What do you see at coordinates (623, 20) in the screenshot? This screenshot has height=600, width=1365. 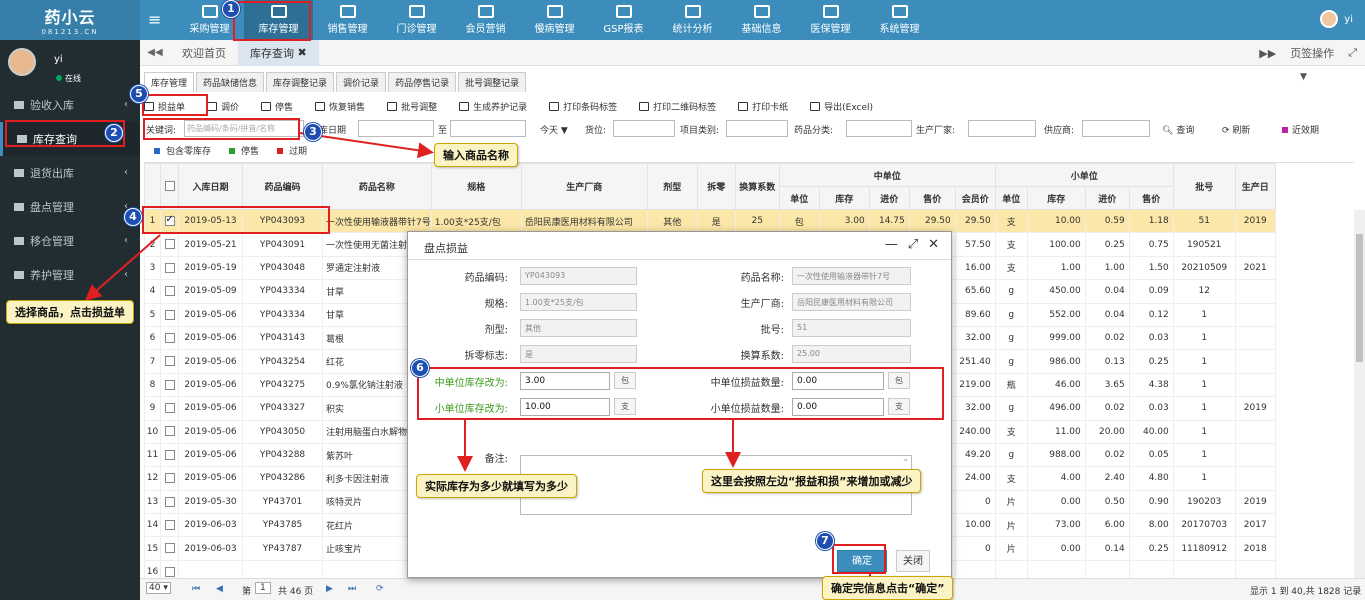 I see `topnav-item-6: GSP报表` at bounding box center [623, 20].